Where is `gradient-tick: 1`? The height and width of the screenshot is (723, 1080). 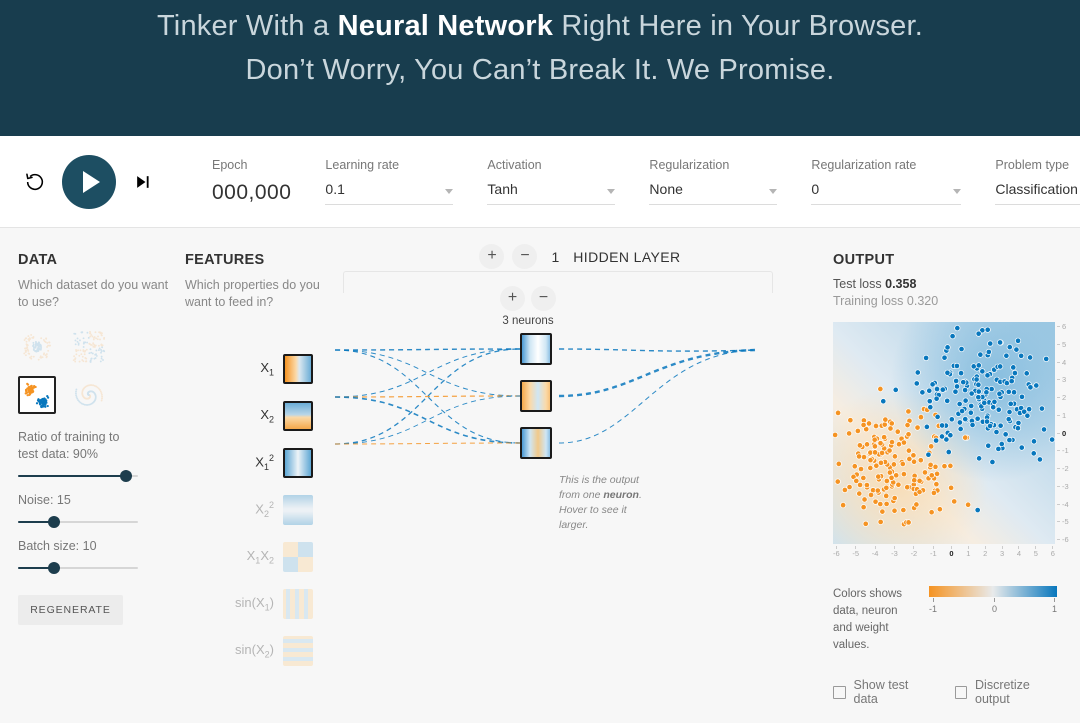 gradient-tick: 1 is located at coordinates (1054, 606).